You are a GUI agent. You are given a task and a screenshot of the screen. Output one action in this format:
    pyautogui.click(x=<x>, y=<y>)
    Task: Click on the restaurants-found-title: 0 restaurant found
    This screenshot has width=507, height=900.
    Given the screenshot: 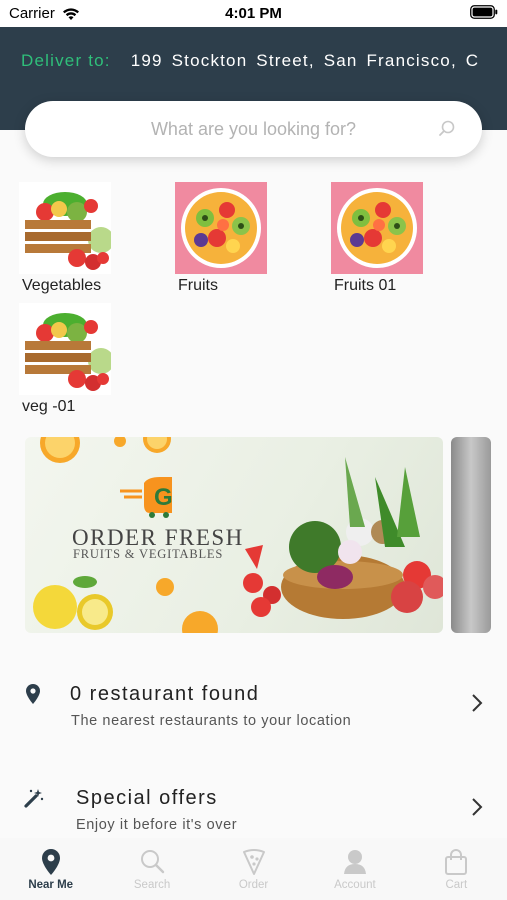 What is the action you would take?
    pyautogui.click(x=165, y=694)
    